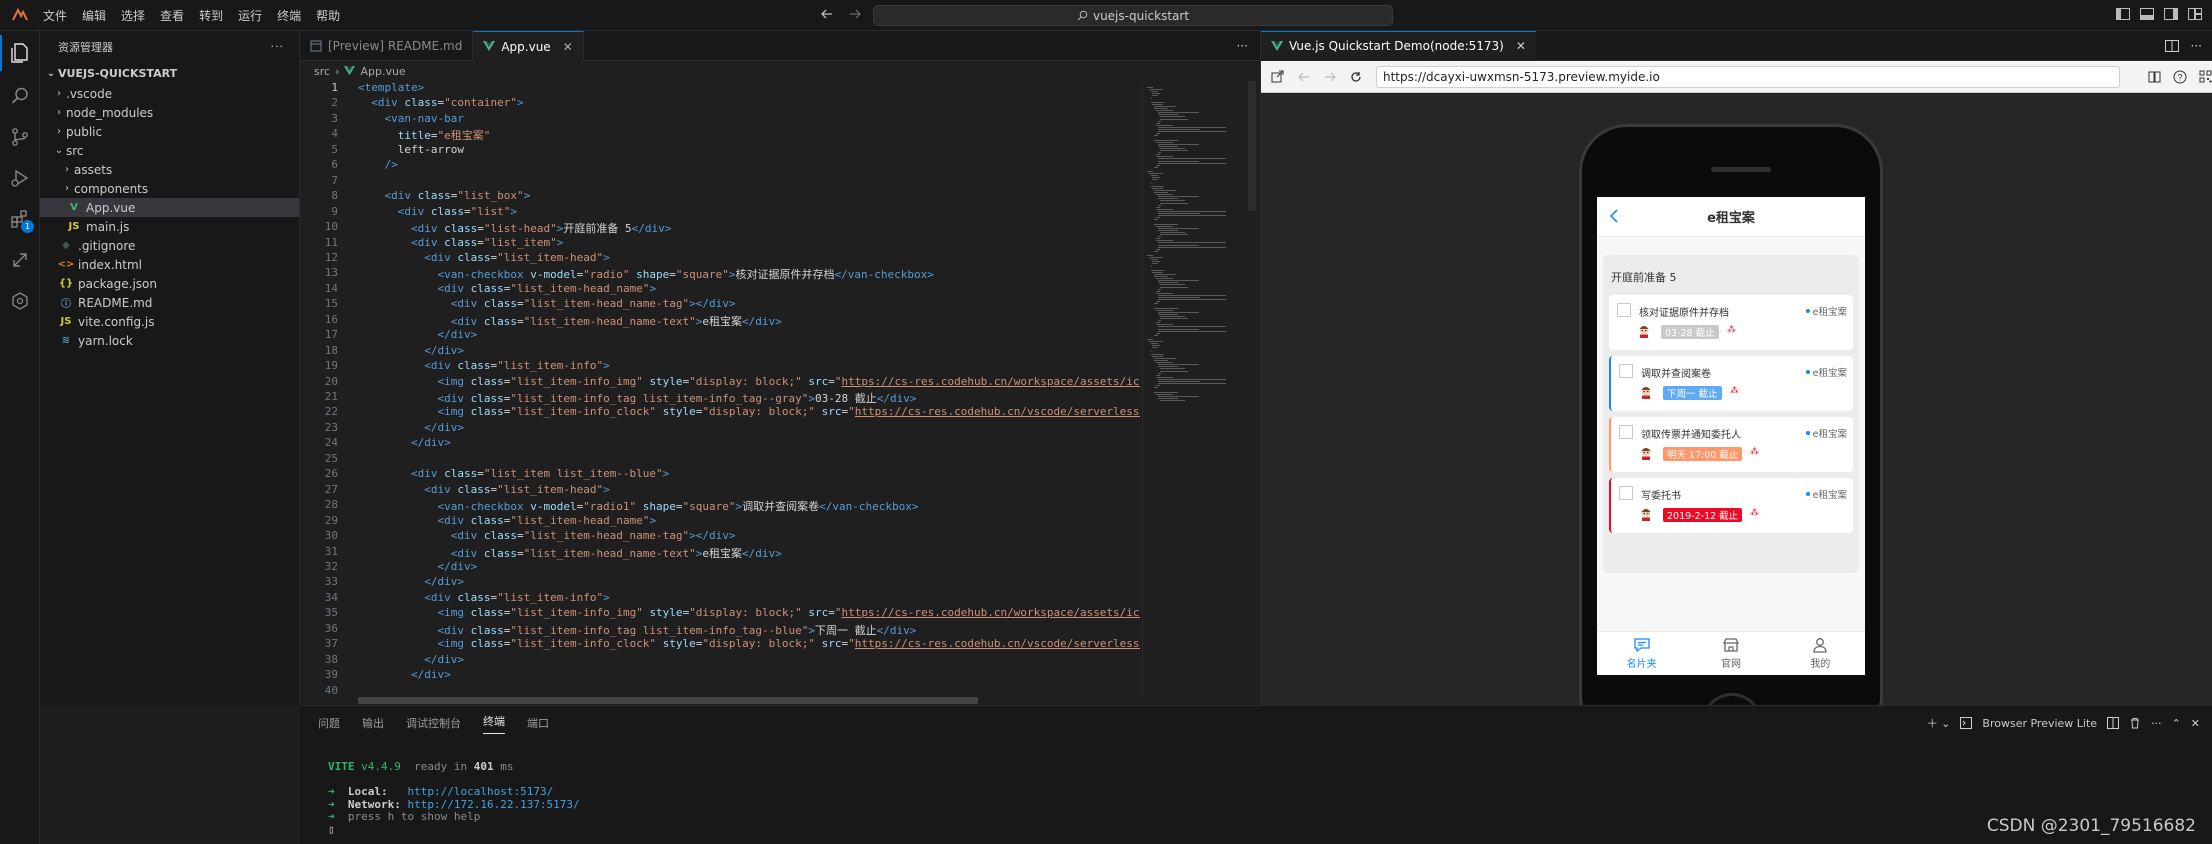 The image size is (2212, 844). I want to click on breadcrumb-item: src, so click(322, 71).